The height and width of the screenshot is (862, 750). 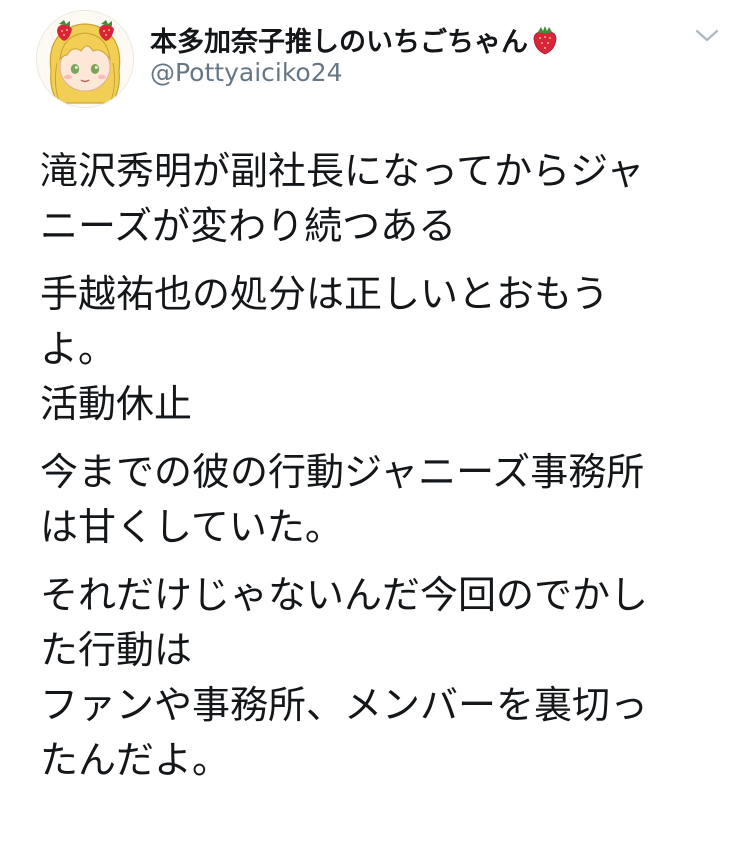 I want to click on tweet-line: 活動休止, so click(x=116, y=404).